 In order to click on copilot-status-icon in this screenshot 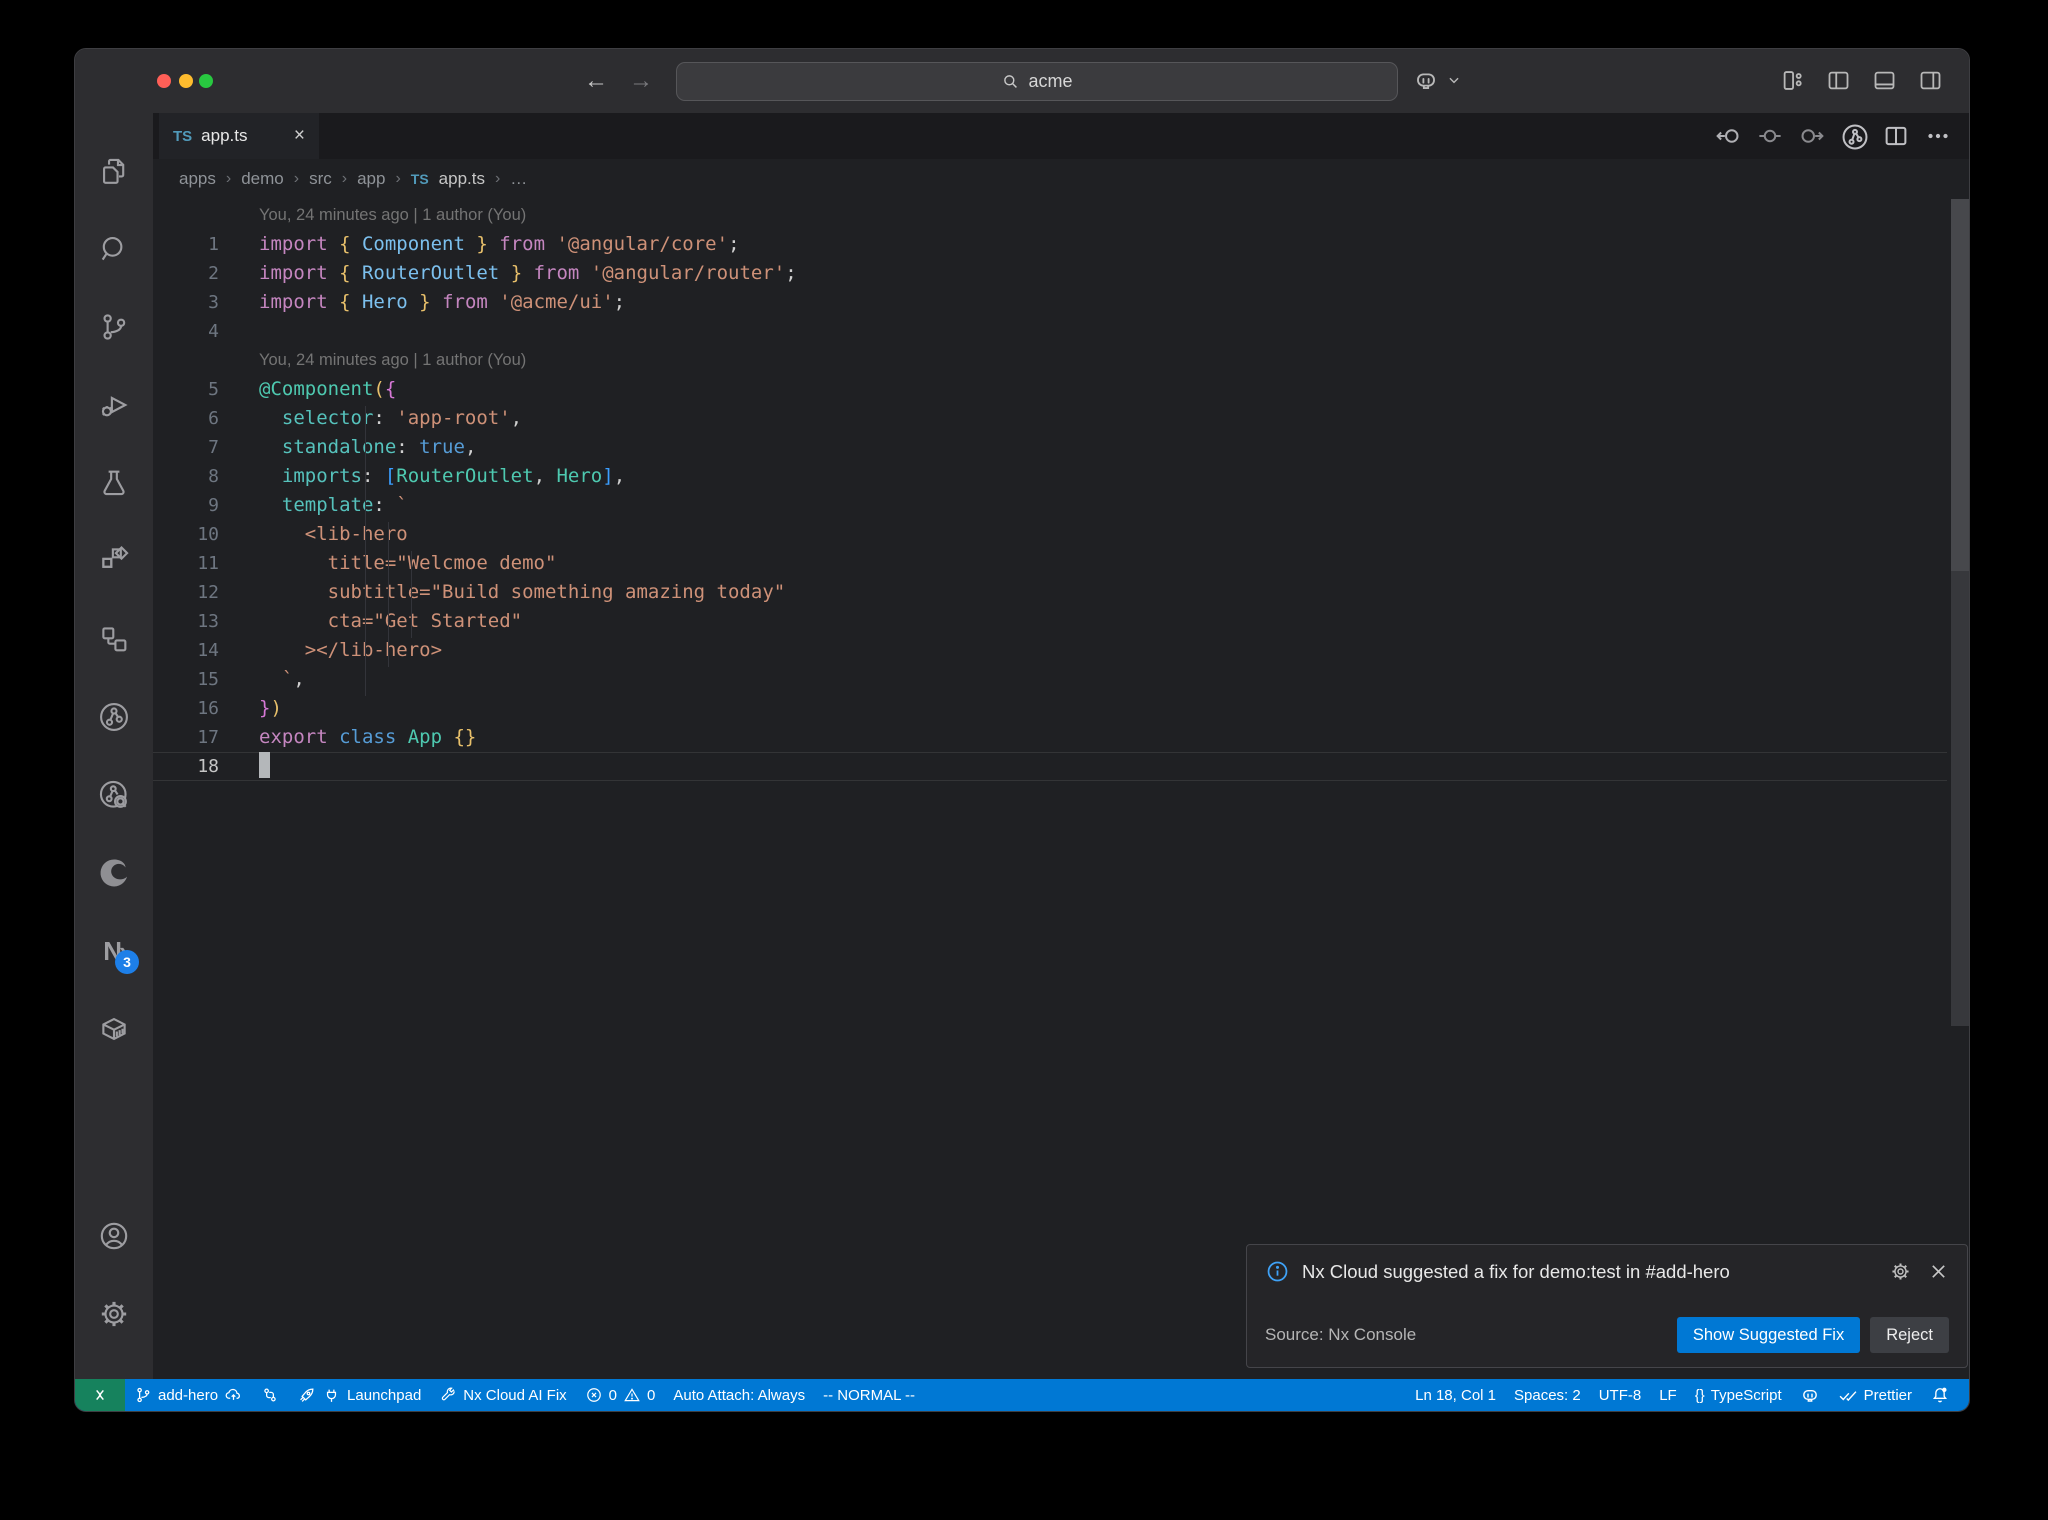, I will do `click(1810, 1395)`.